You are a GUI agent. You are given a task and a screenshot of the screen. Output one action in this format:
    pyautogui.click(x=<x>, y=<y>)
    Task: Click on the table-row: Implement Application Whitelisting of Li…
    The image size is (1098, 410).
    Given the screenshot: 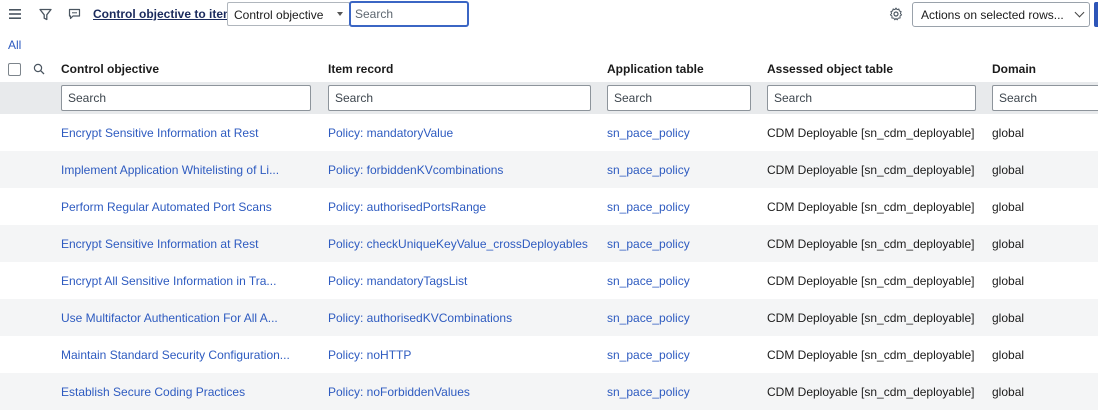 What is the action you would take?
    pyautogui.click(x=549, y=169)
    